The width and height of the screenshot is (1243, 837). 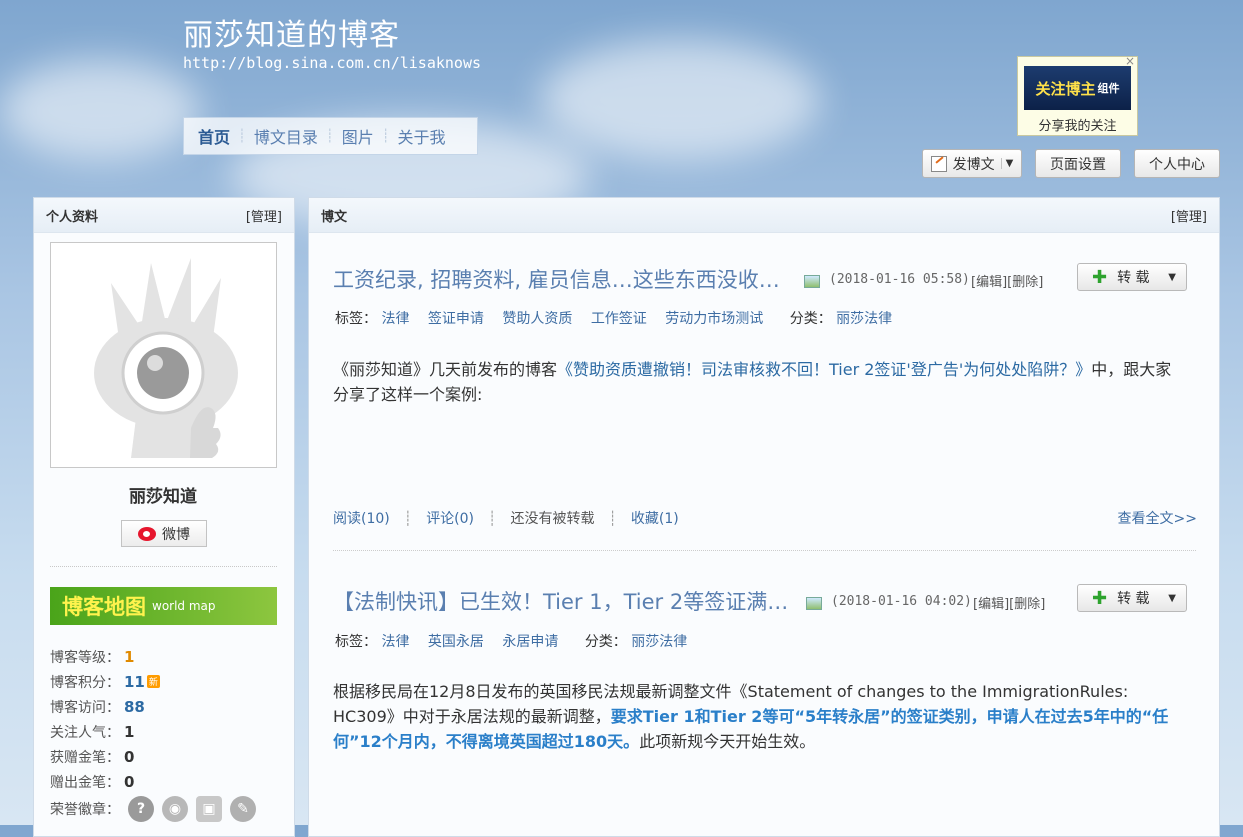 I want to click on blog-map-title: 博客地图, so click(x=104, y=607).